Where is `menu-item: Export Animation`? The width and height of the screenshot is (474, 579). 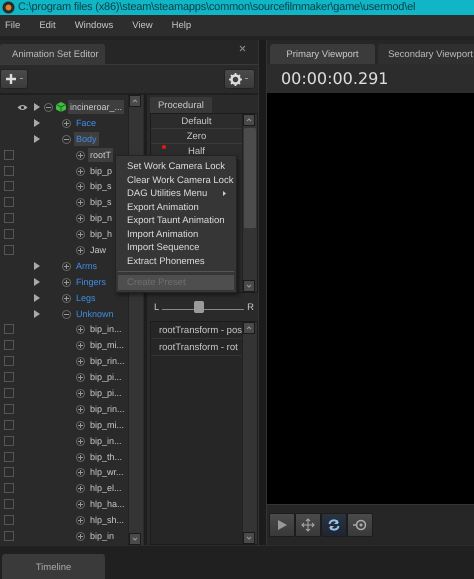 menu-item: Export Animation is located at coordinates (176, 207).